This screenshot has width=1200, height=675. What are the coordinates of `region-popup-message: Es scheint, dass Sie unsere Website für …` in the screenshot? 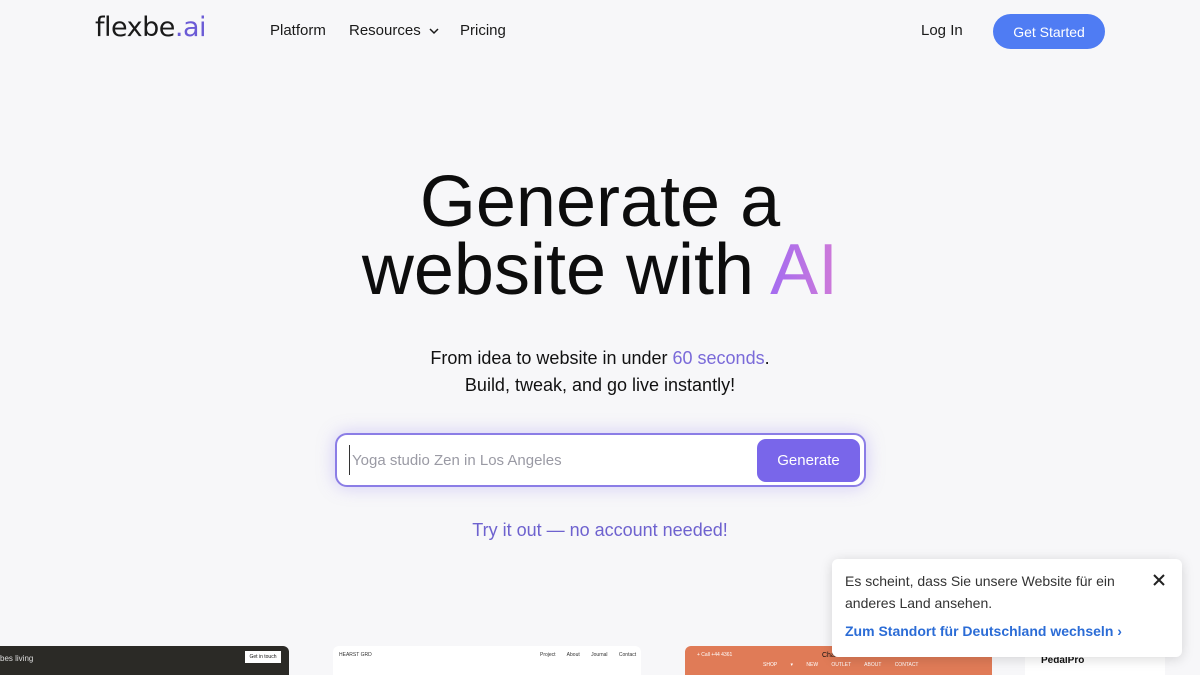 It's located at (980, 592).